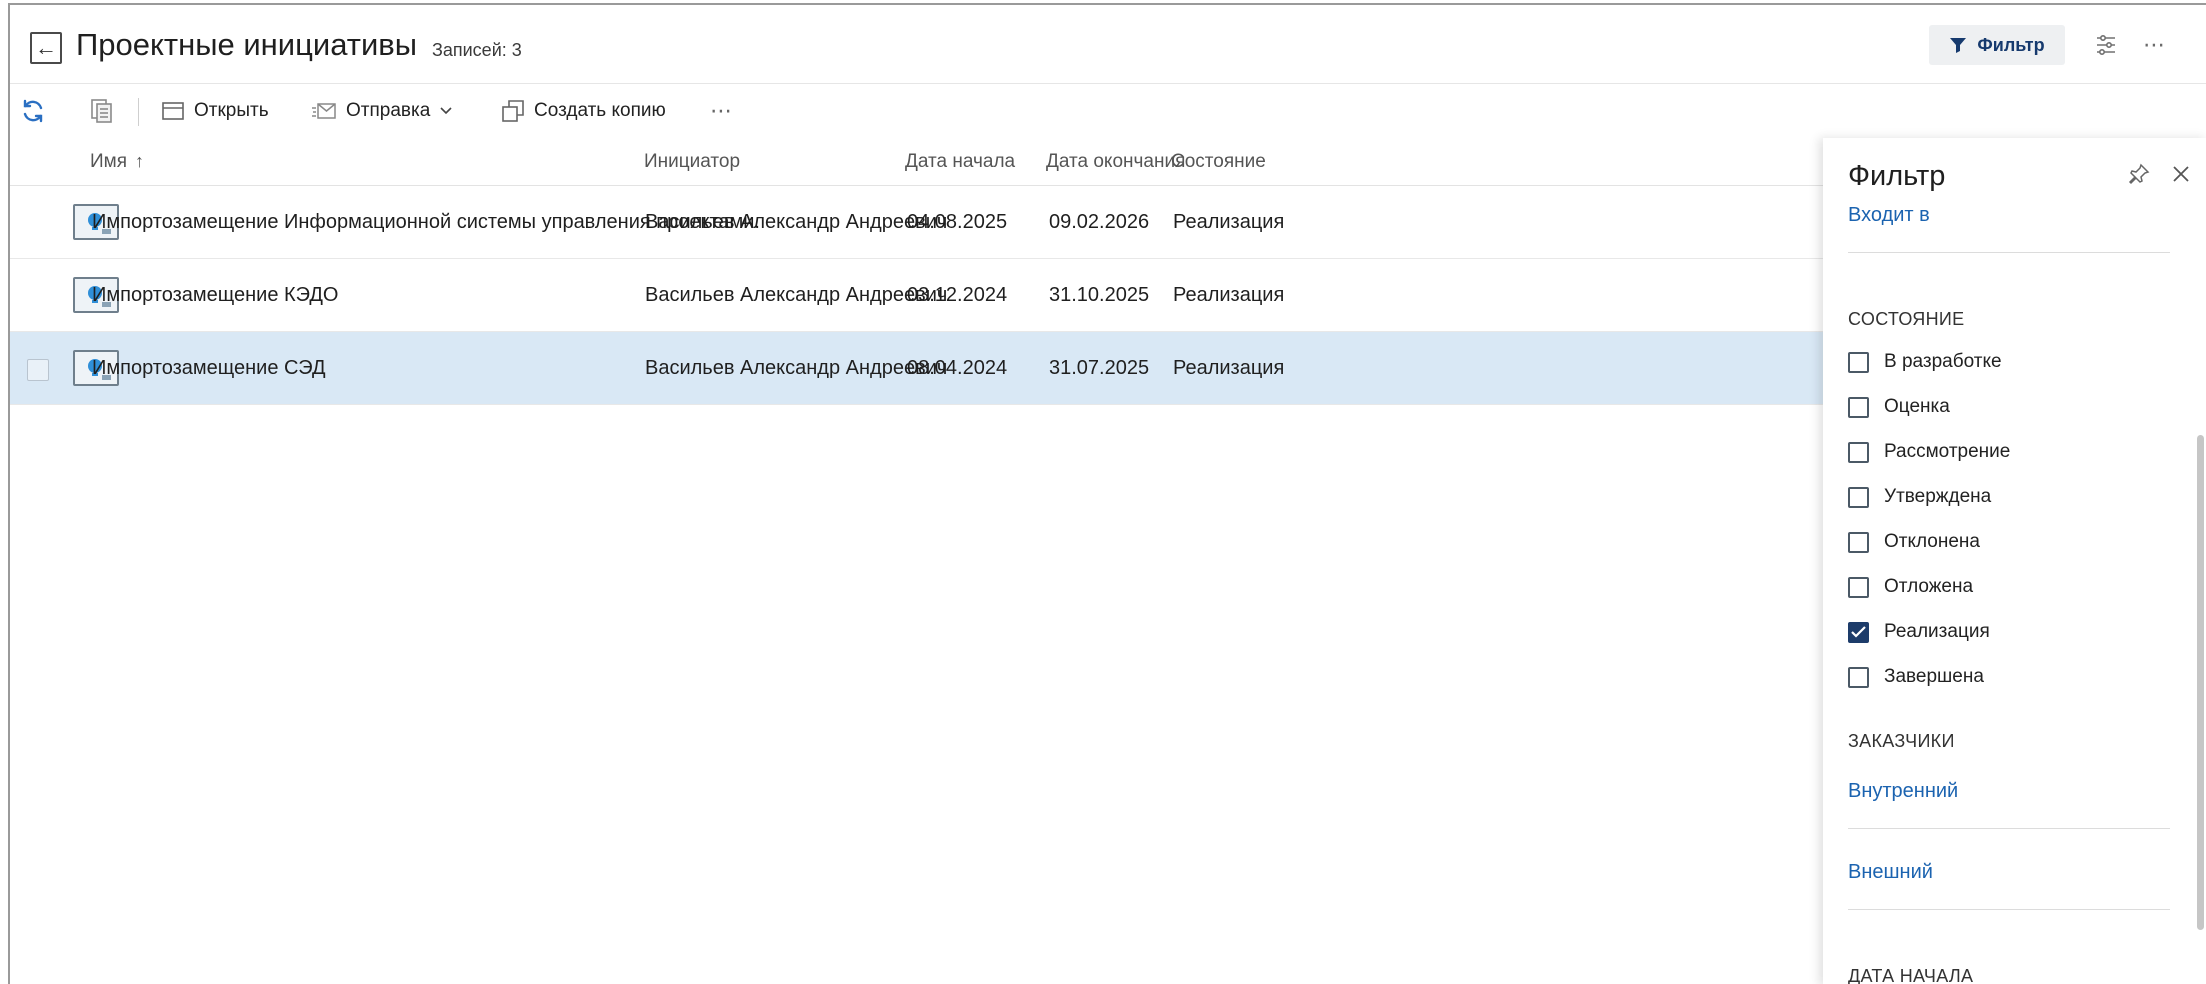  I want to click on refresh-icon, so click(33, 111).